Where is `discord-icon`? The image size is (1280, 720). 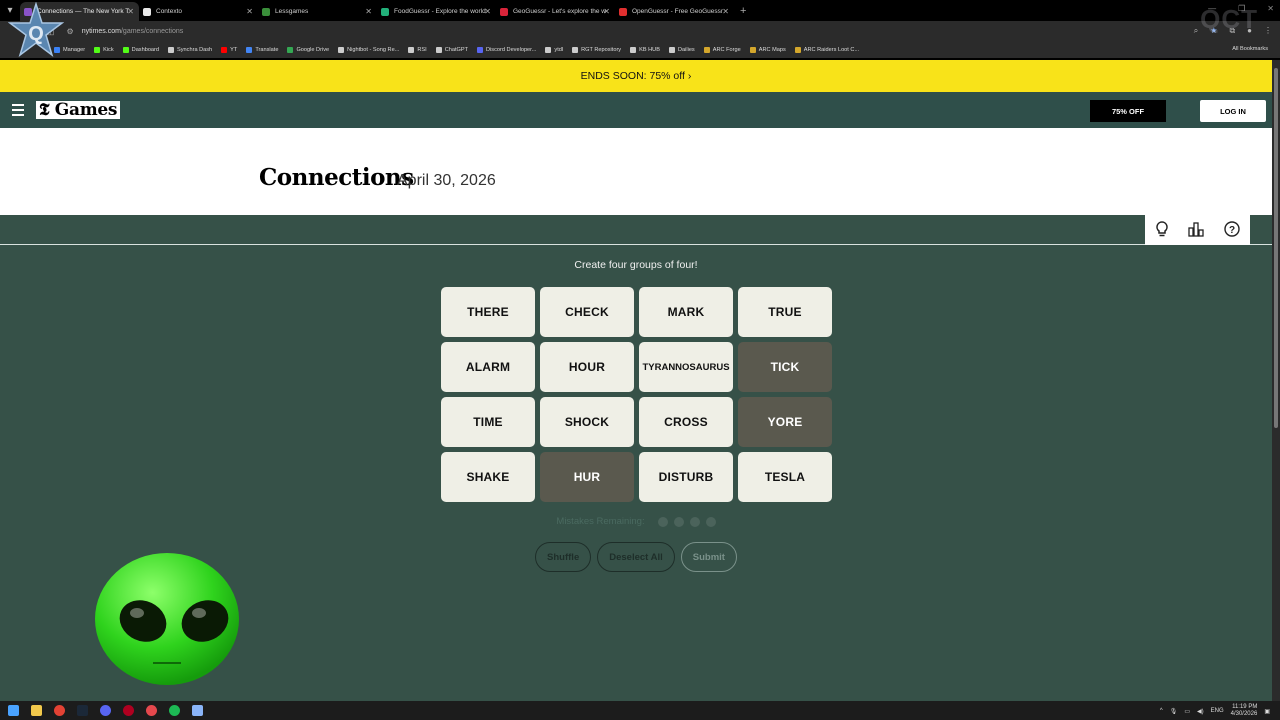
discord-icon is located at coordinates (105, 710).